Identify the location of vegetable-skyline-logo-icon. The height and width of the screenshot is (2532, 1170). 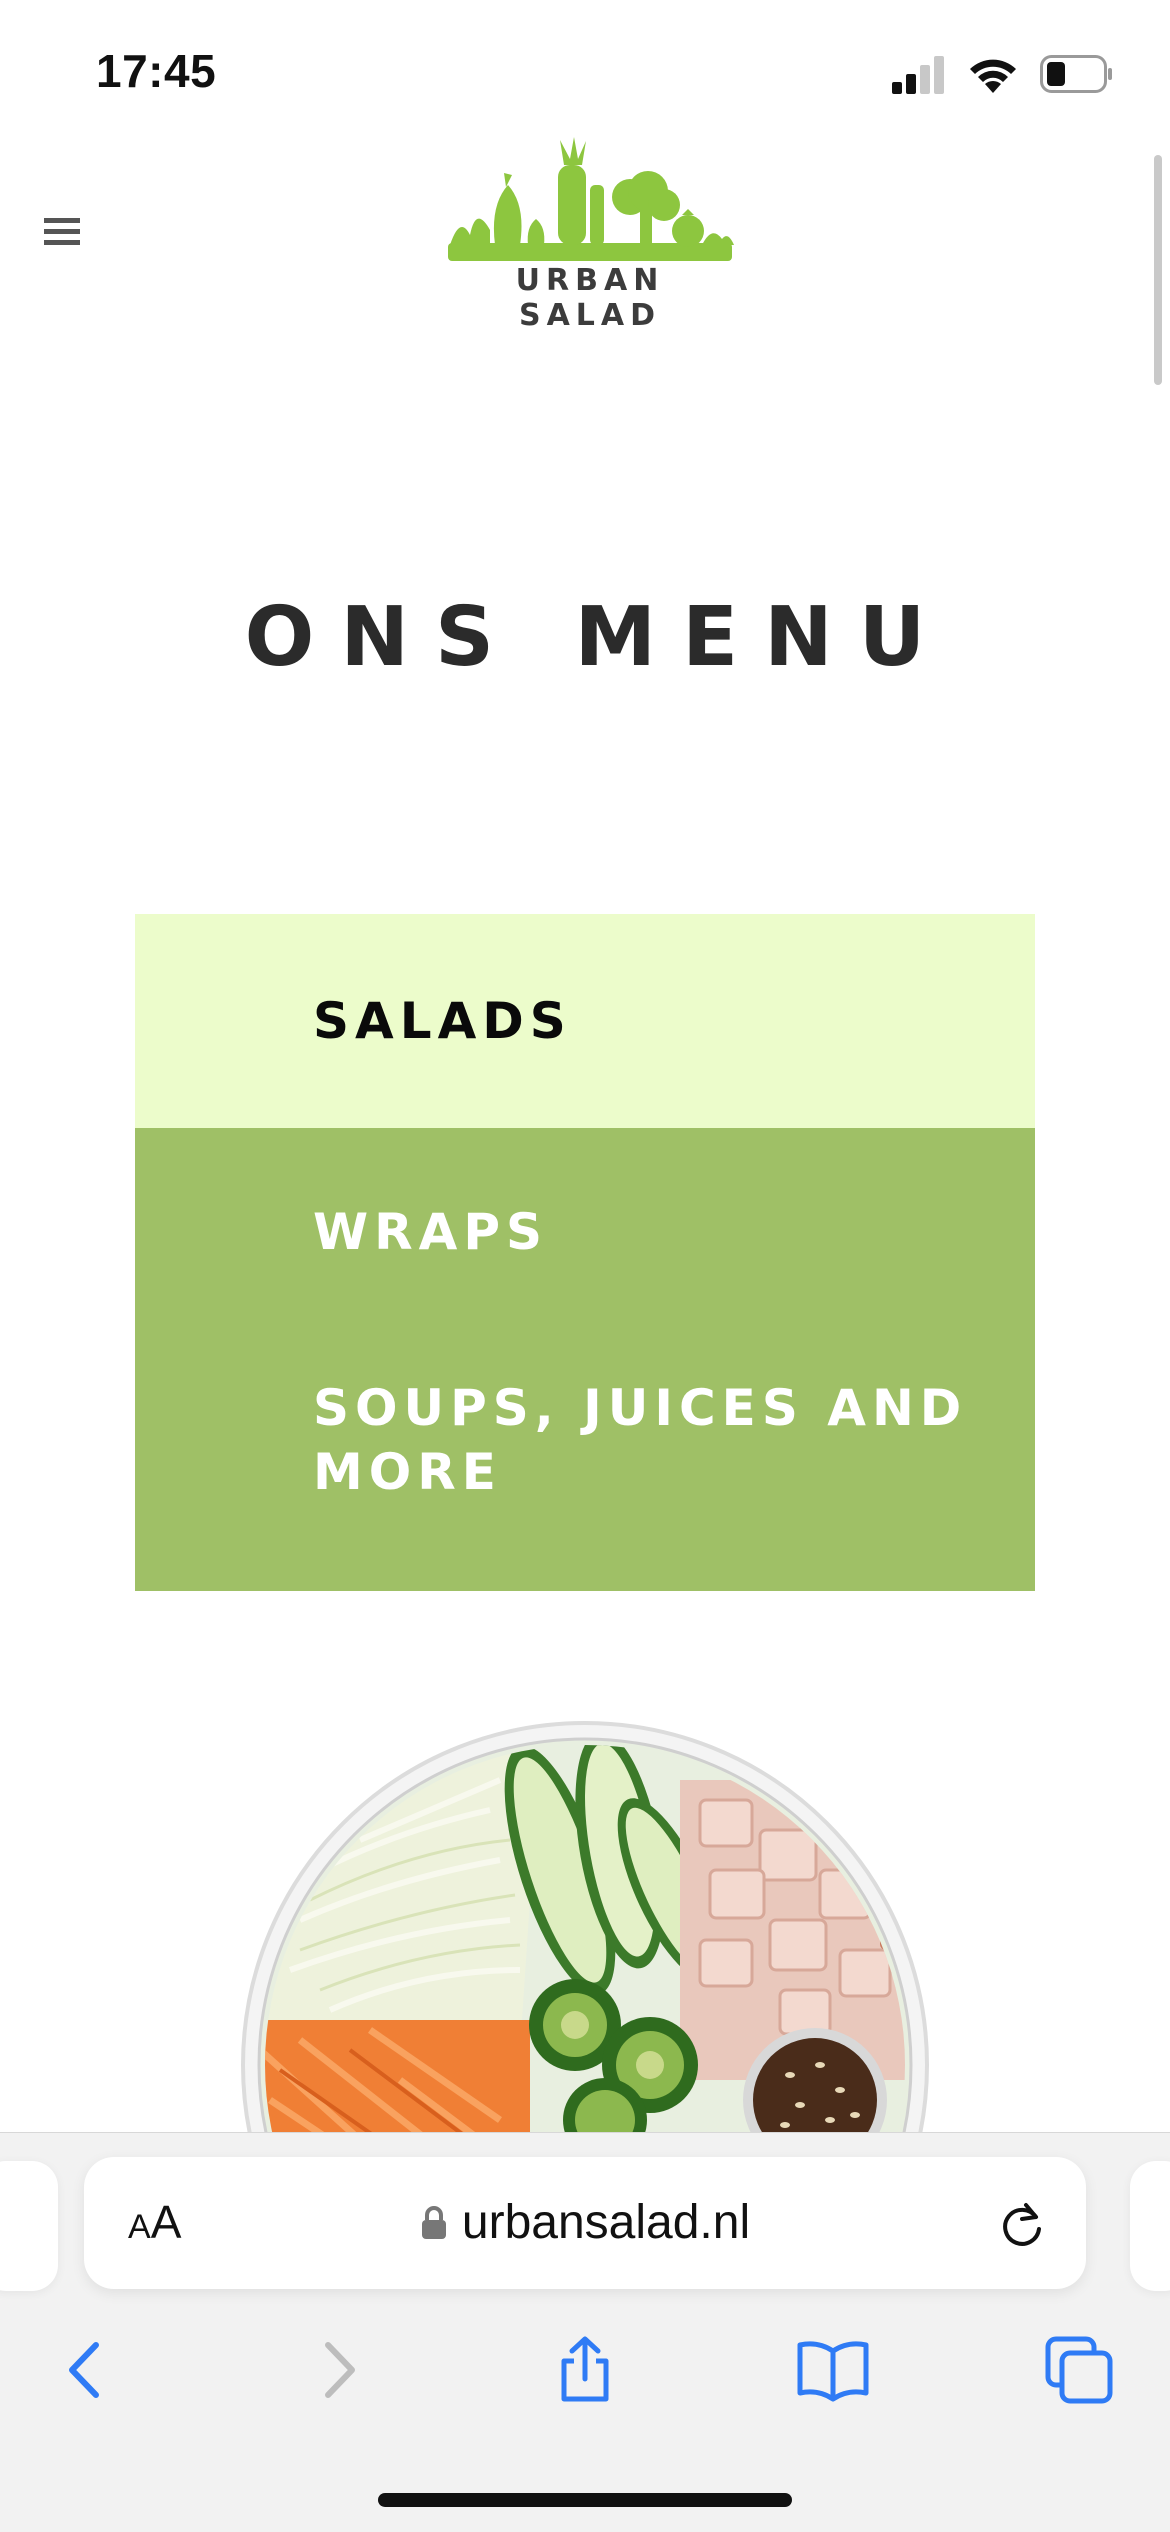
(591, 199).